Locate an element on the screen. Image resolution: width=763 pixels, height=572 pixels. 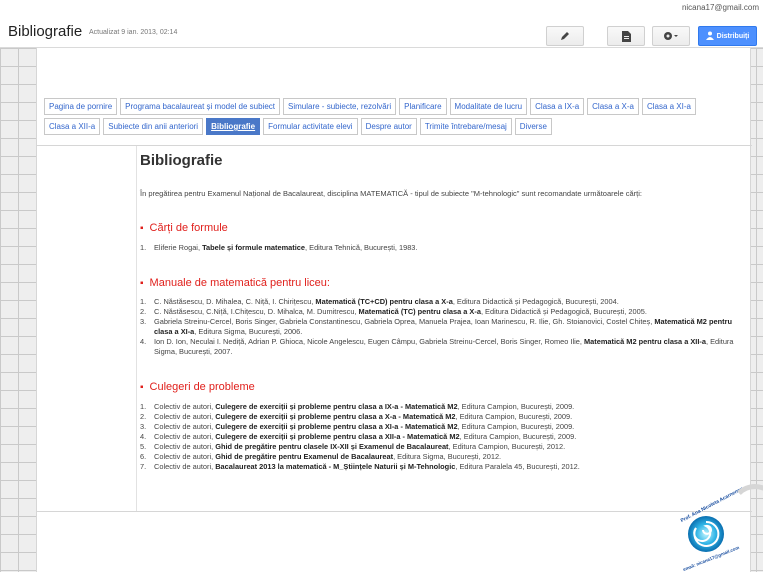
item-publisher: , Editura Sigma, București, 2006. is located at coordinates (248, 331).